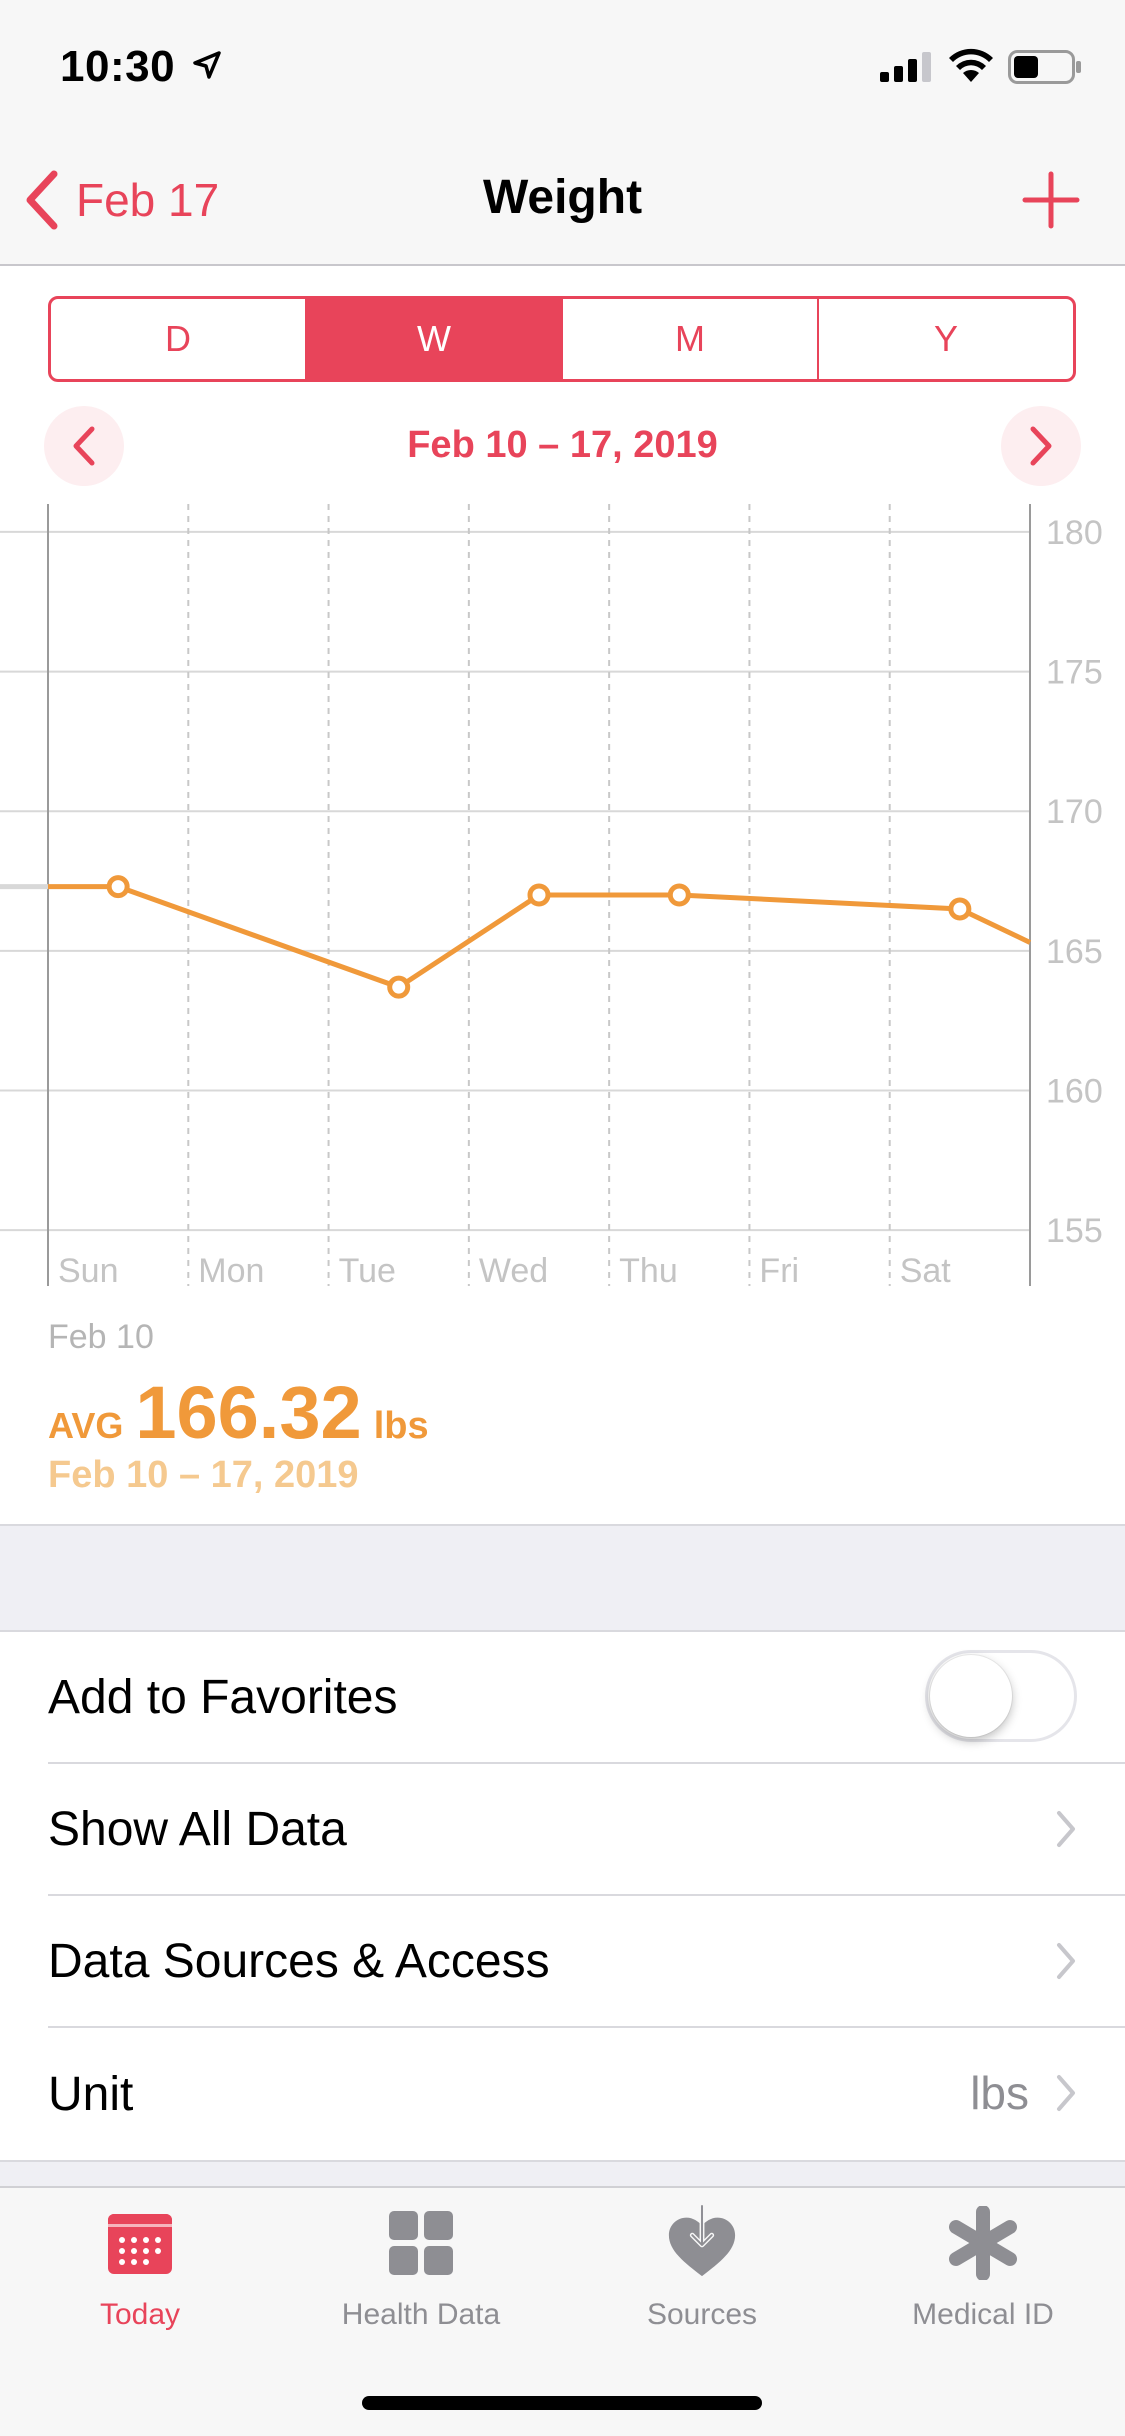 The width and height of the screenshot is (1125, 2436). I want to click on y-tick-label: 170, so click(1074, 812).